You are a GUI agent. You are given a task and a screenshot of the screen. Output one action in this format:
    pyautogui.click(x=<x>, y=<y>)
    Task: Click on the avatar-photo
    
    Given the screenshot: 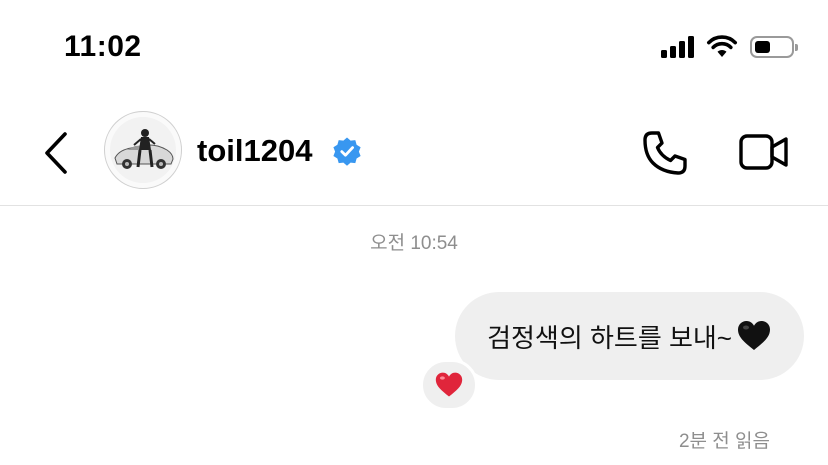 What is the action you would take?
    pyautogui.click(x=143, y=150)
    